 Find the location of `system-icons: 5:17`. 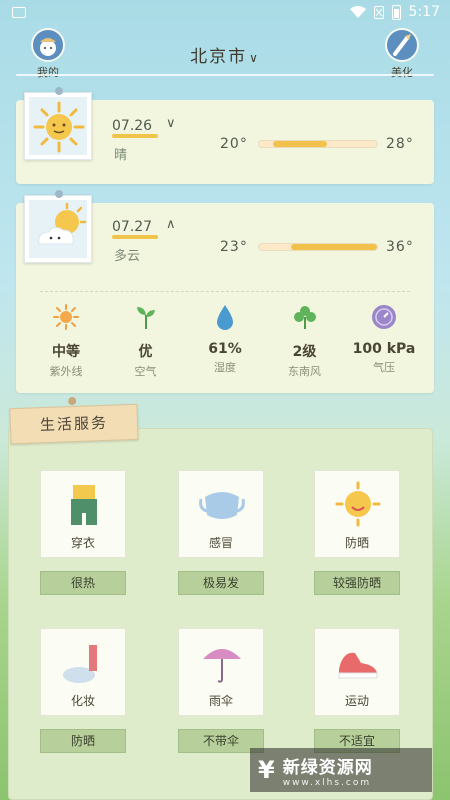

system-icons: 5:17 is located at coordinates (394, 12).